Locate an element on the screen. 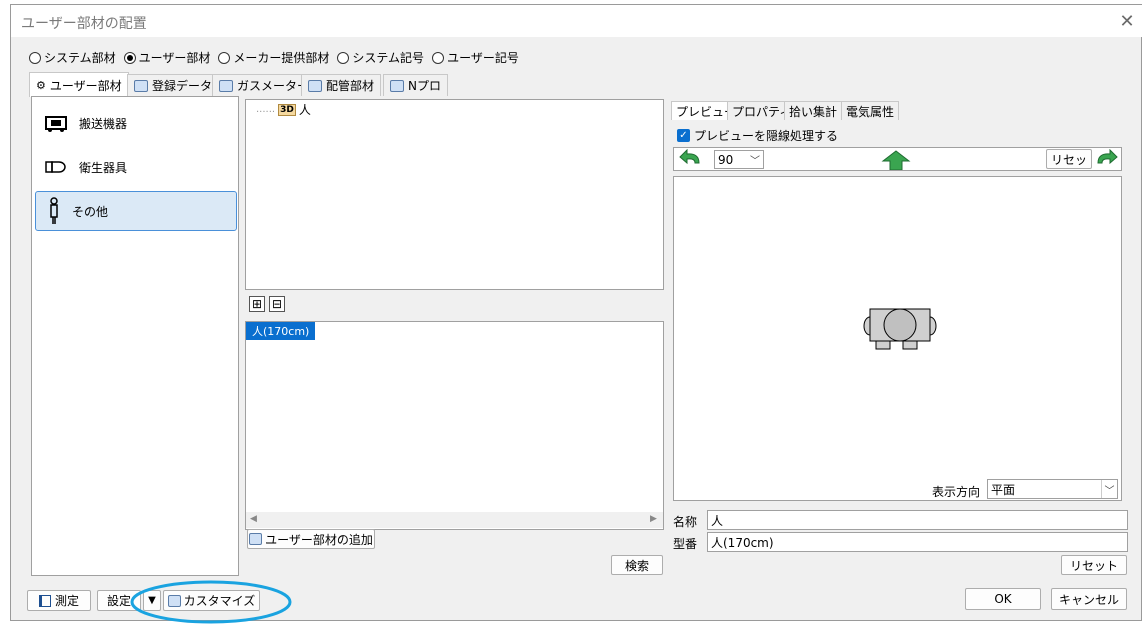 Image resolution: width=1142 pixels, height=625 pixels. horizontal-scrollbar: ◀ ▶ is located at coordinates (454, 520).